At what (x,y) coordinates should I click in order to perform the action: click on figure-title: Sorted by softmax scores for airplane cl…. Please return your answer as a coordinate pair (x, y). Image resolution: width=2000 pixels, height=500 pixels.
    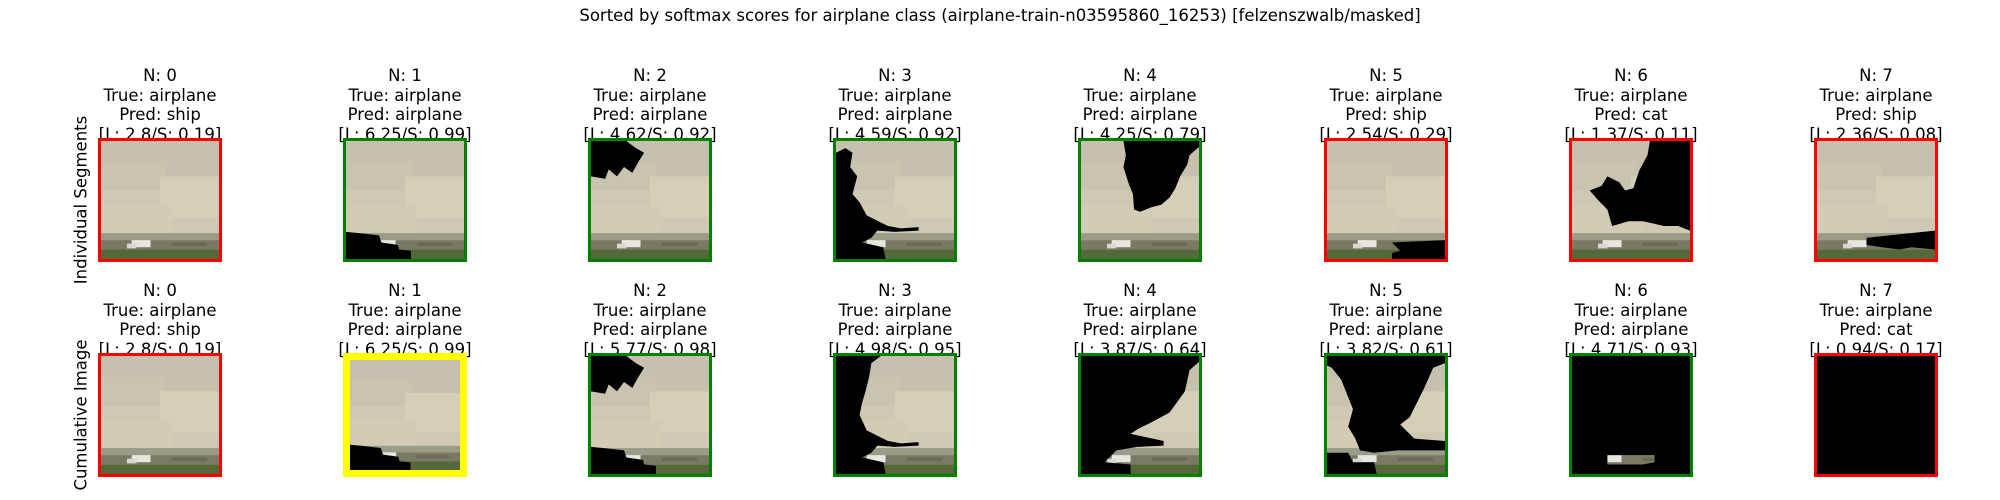
    Looking at the image, I should click on (1000, 15).